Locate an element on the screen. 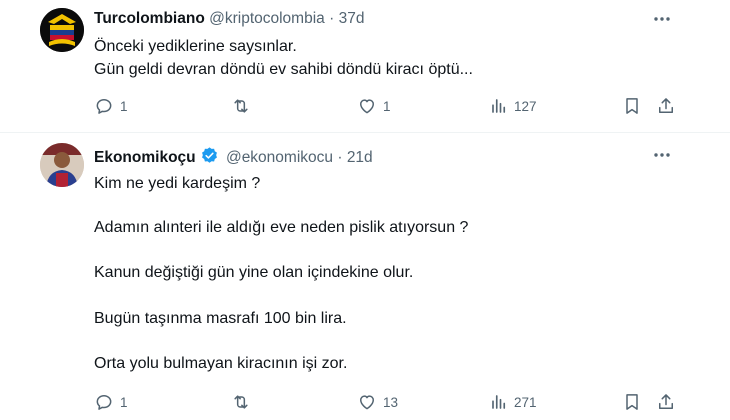 This screenshot has height=420, width=730. avatar-photo-icon is located at coordinates (62, 165).